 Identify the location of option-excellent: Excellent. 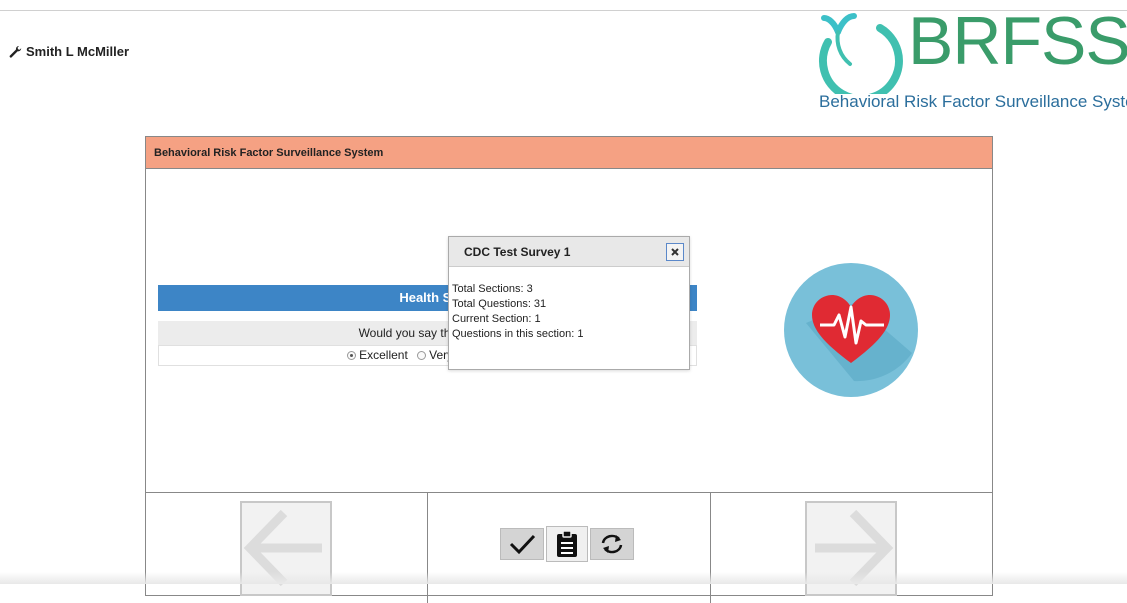
(374, 355).